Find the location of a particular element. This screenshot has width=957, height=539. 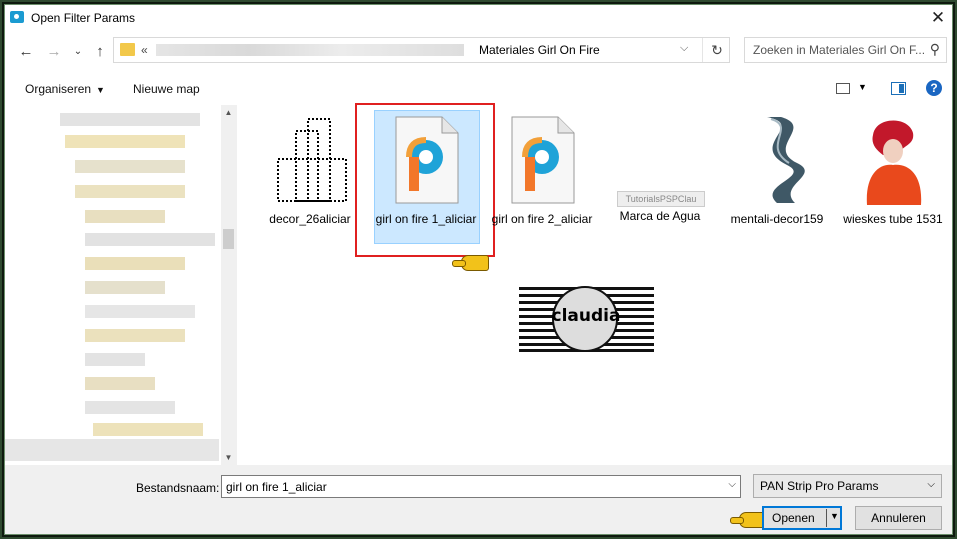

tube-thumbnail is located at coordinates (893, 160).